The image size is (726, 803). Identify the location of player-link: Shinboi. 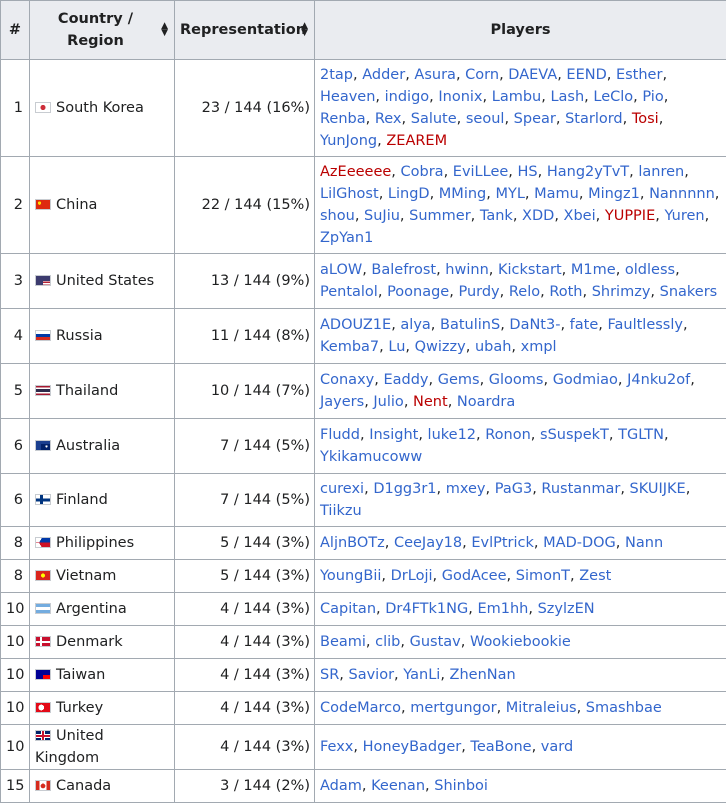
(461, 786).